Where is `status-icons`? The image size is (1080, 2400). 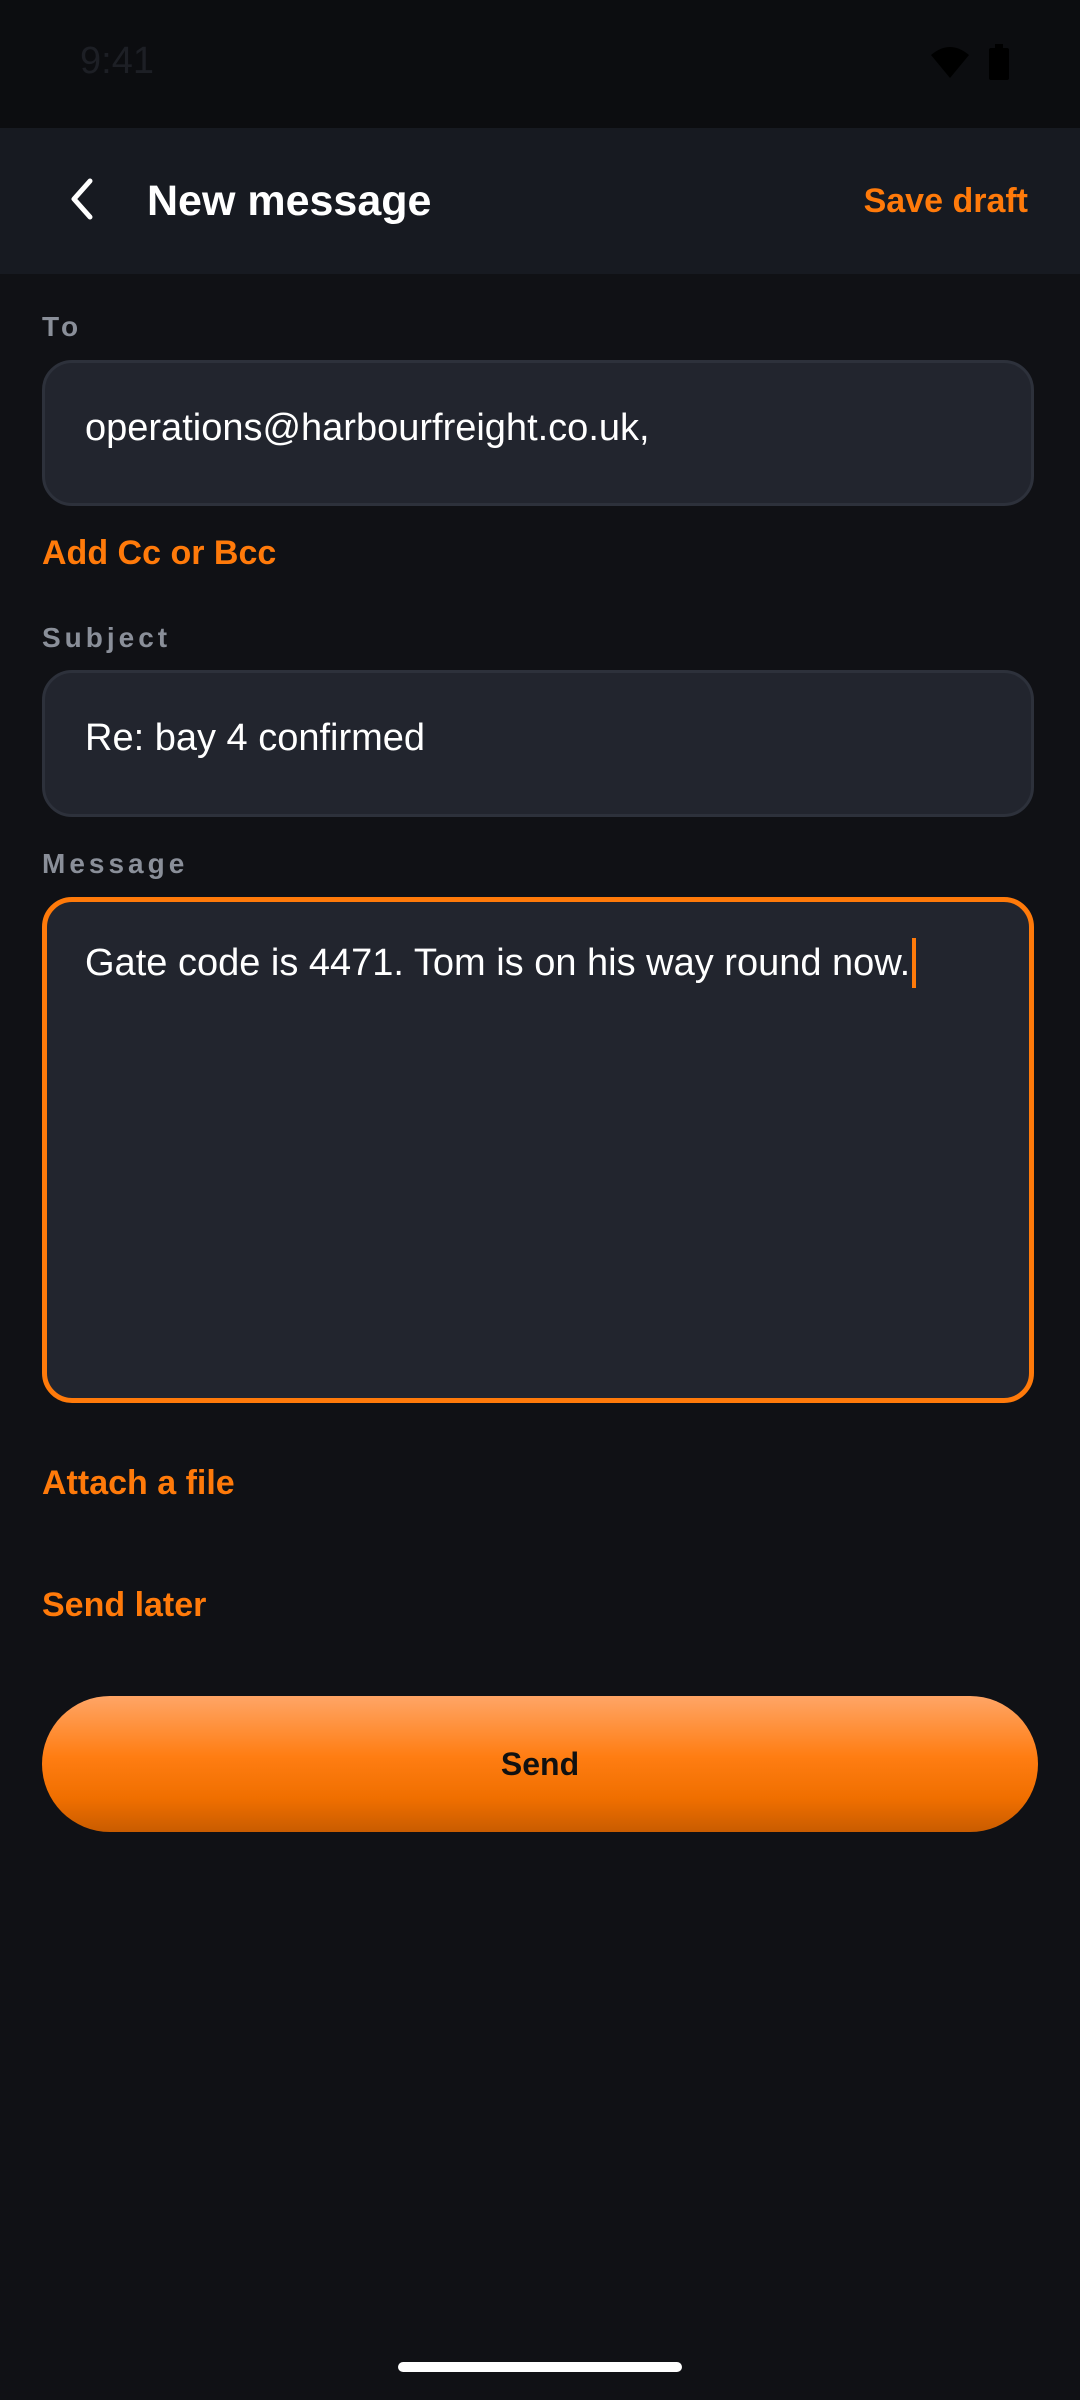
status-icons is located at coordinates (970, 64).